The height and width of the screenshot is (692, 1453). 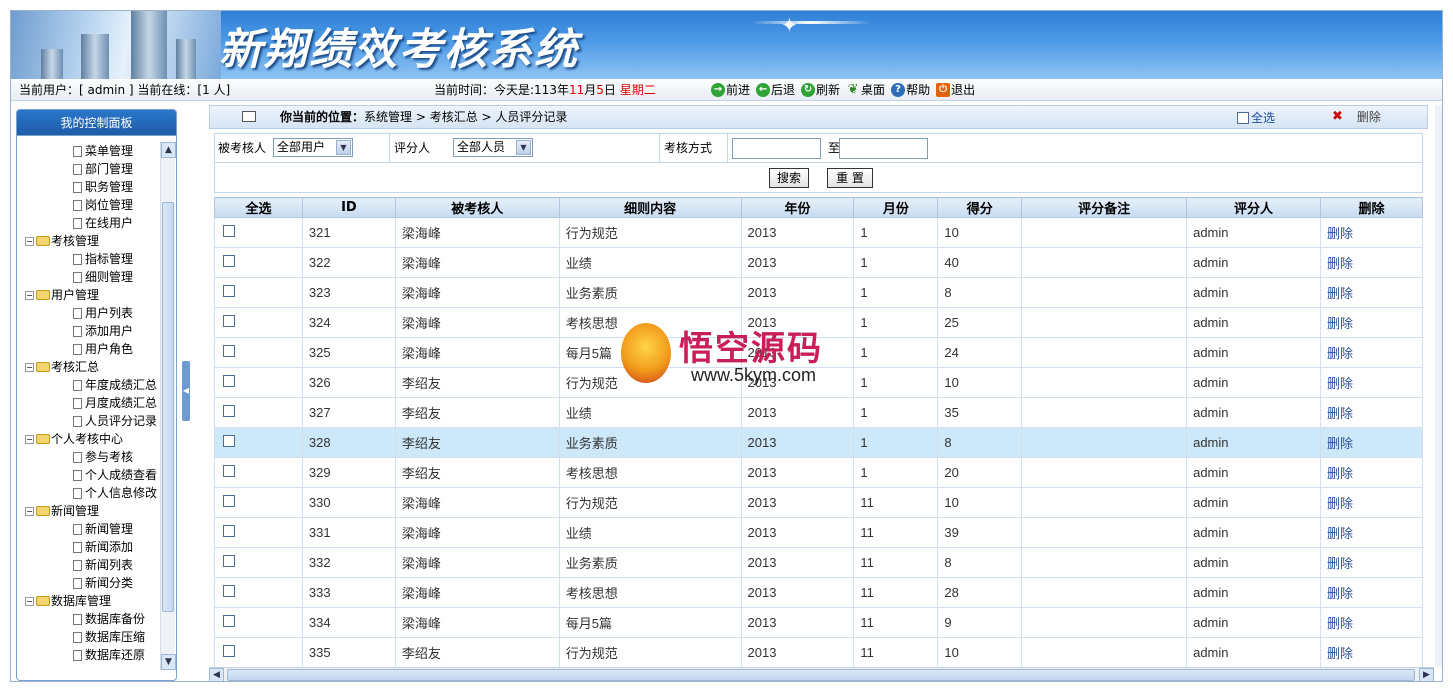 I want to click on table-row: 329 李绍友 考核思想 2013 1 20 admin 删除, so click(x=819, y=472).